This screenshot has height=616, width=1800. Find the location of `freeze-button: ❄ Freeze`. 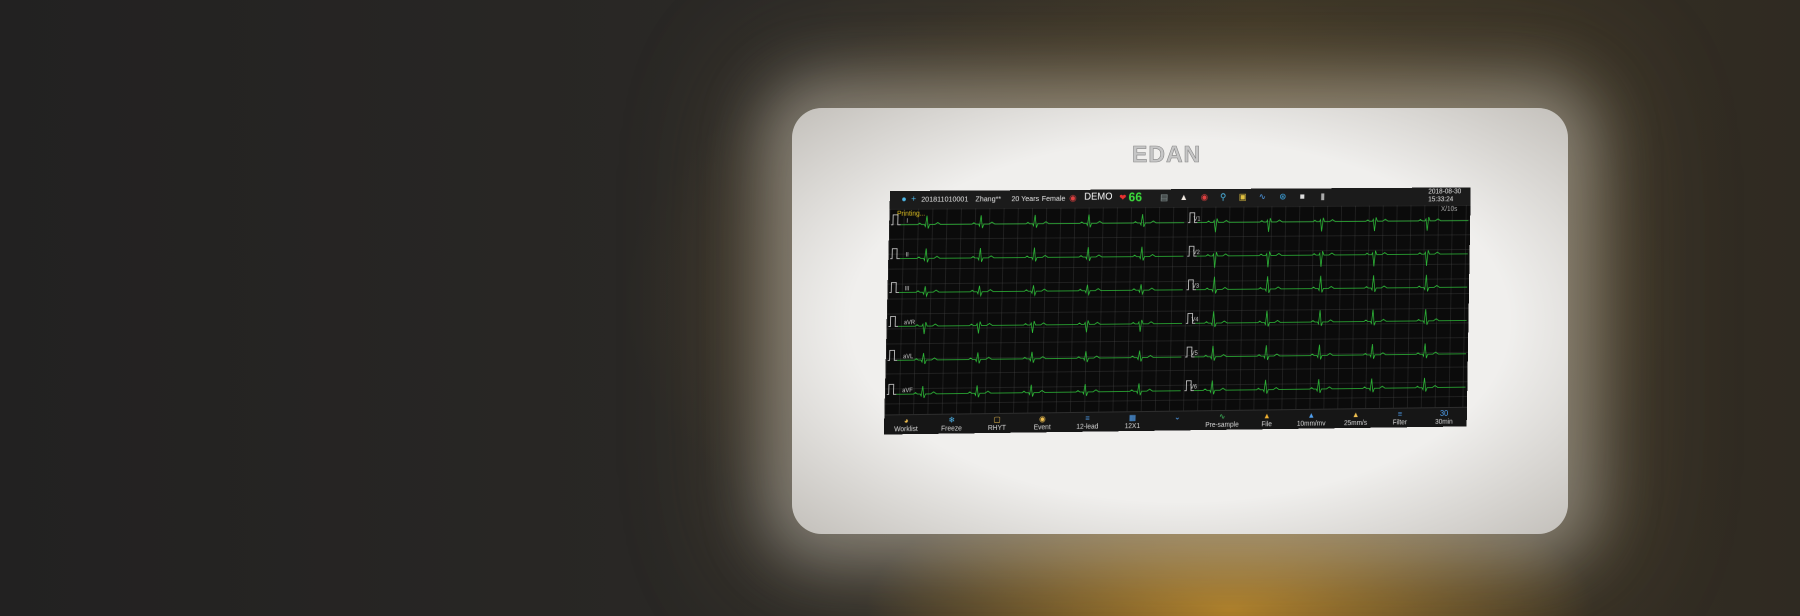

freeze-button: ❄ Freeze is located at coordinates (951, 424).